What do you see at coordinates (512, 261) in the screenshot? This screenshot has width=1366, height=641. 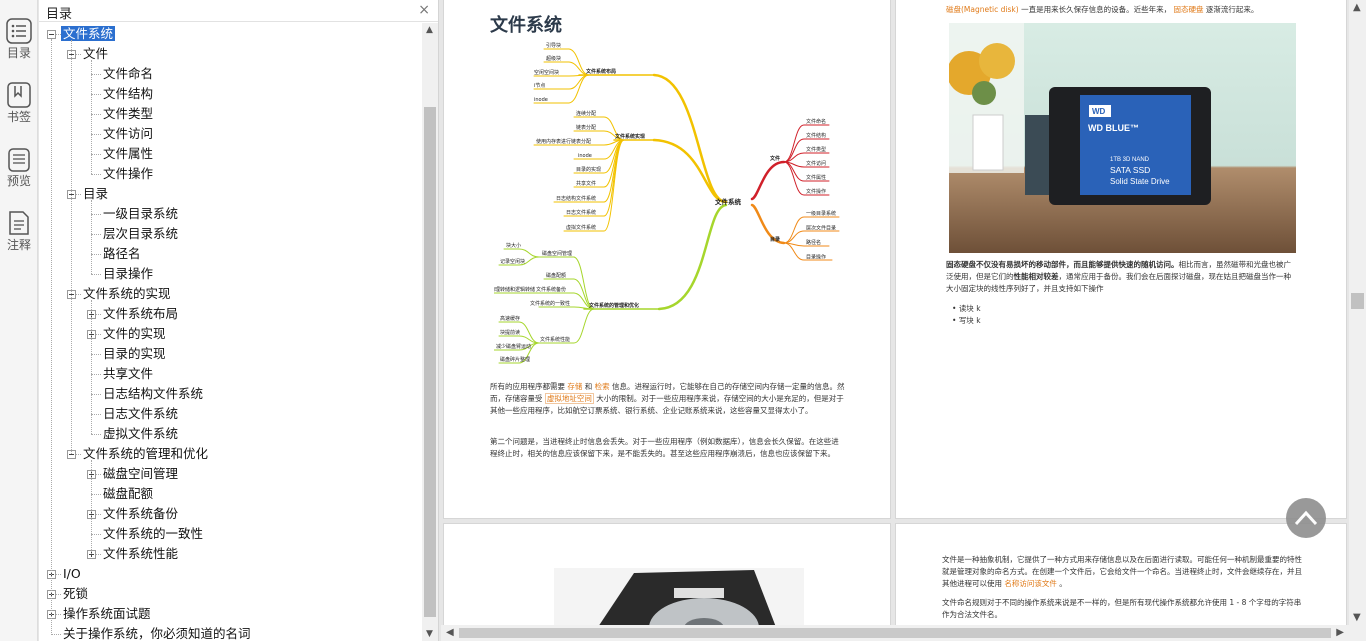 I see `mindmap-node: 记录空闲块` at bounding box center [512, 261].